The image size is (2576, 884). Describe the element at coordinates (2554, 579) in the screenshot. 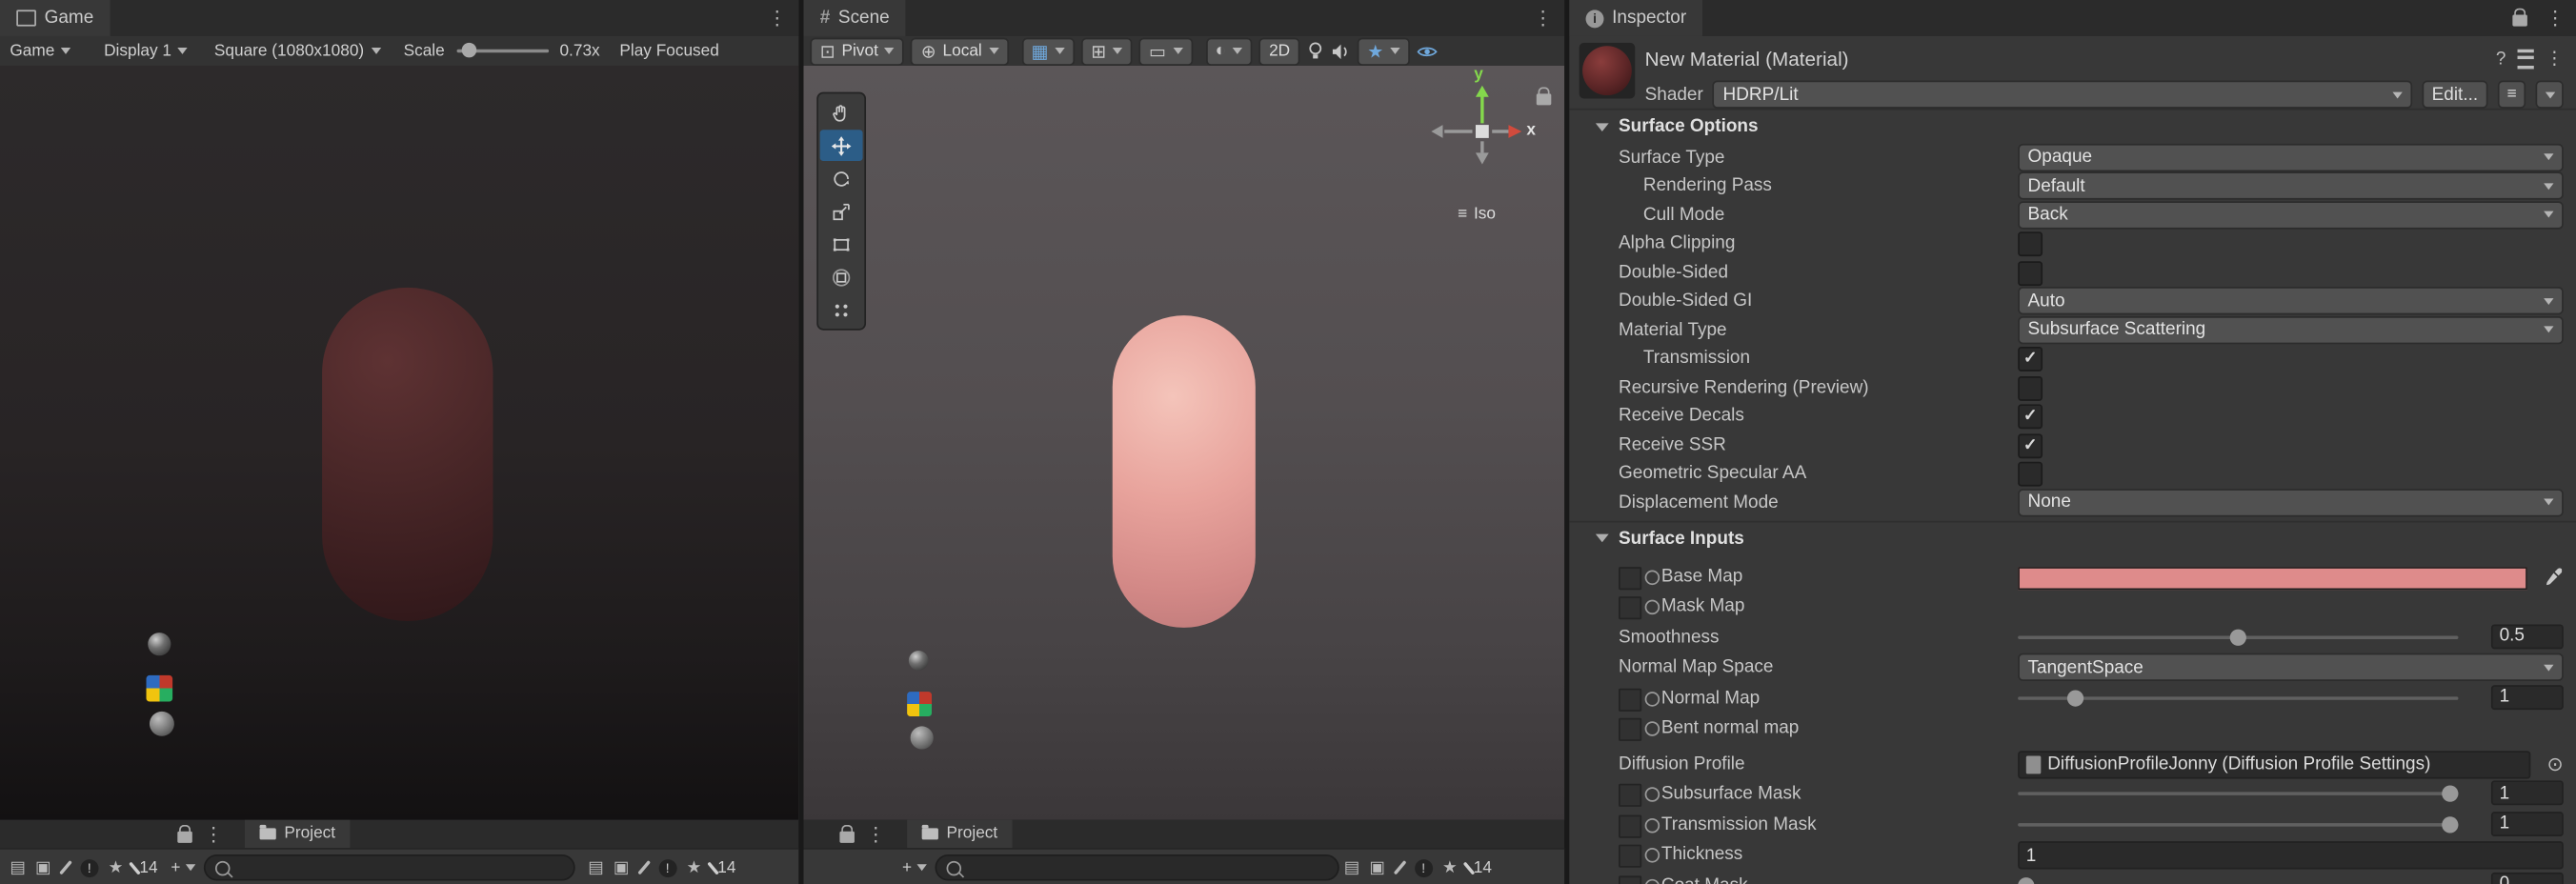

I see `eyedropper-icon` at that location.